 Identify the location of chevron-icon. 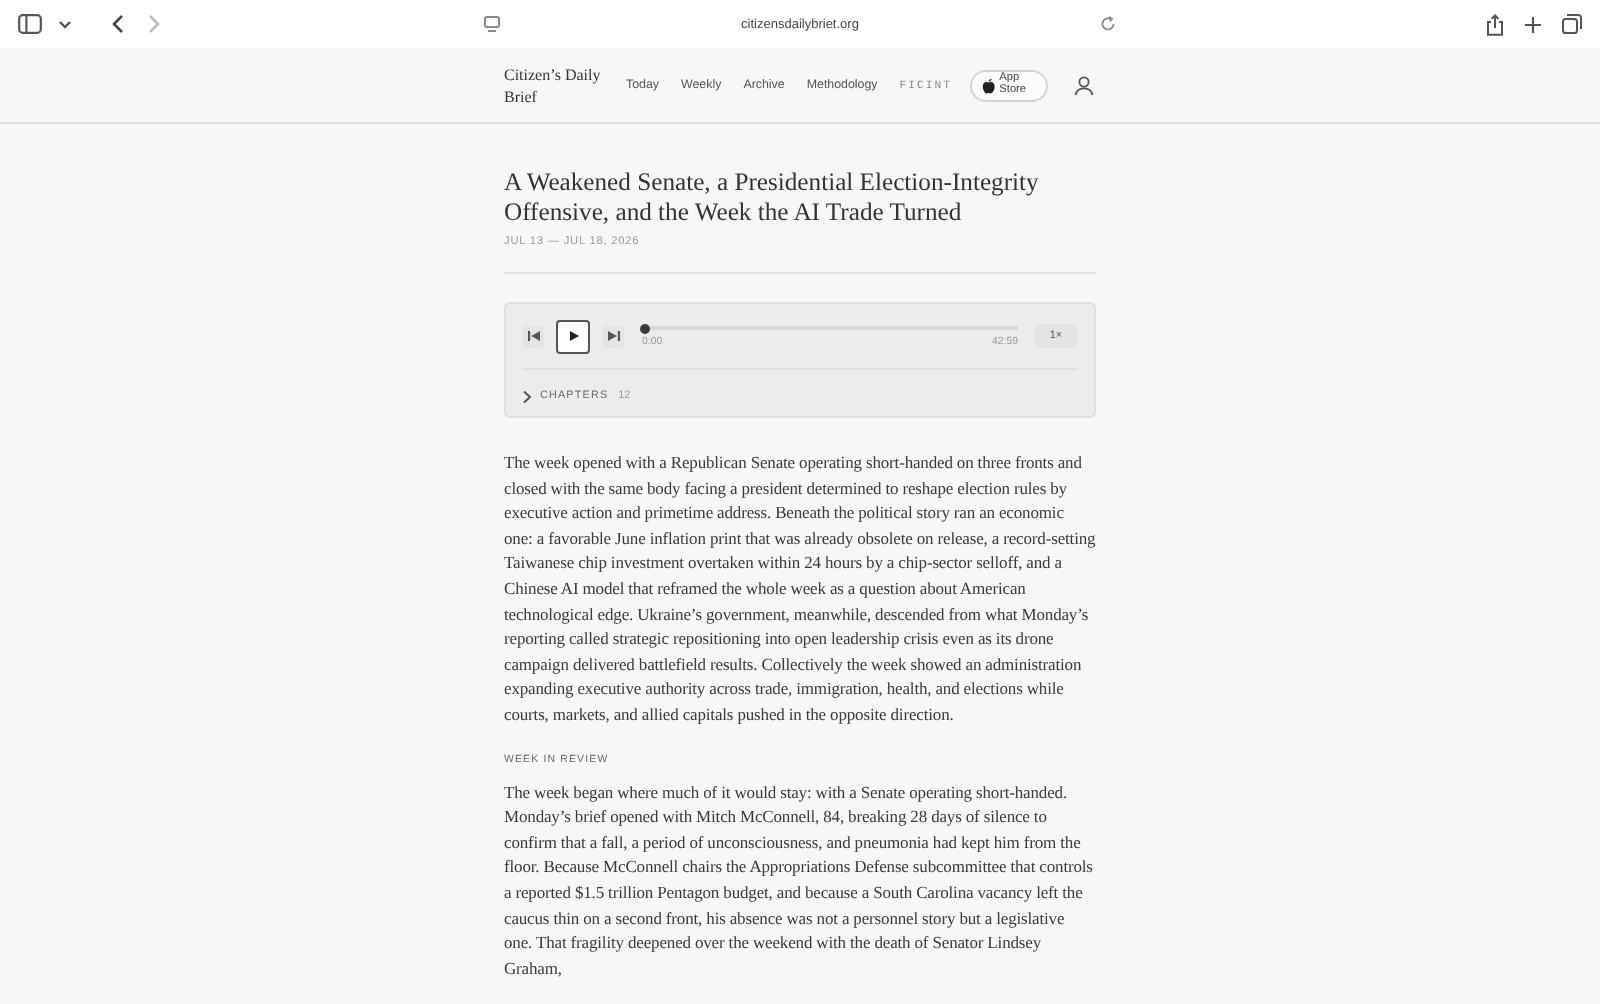
(527, 396).